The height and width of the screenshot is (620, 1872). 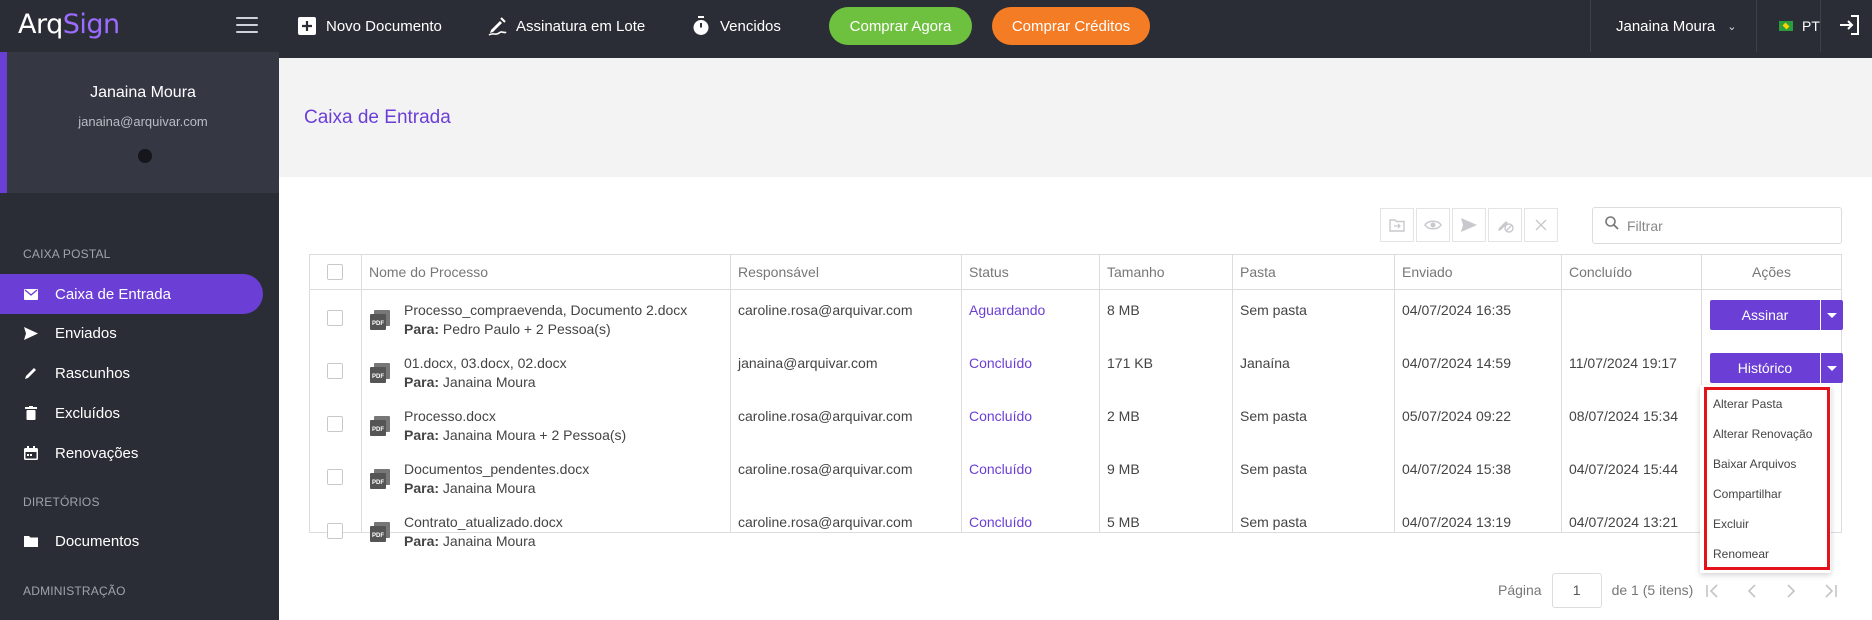 I want to click on completed-date: 11/07/2024 19:17, so click(x=1623, y=363).